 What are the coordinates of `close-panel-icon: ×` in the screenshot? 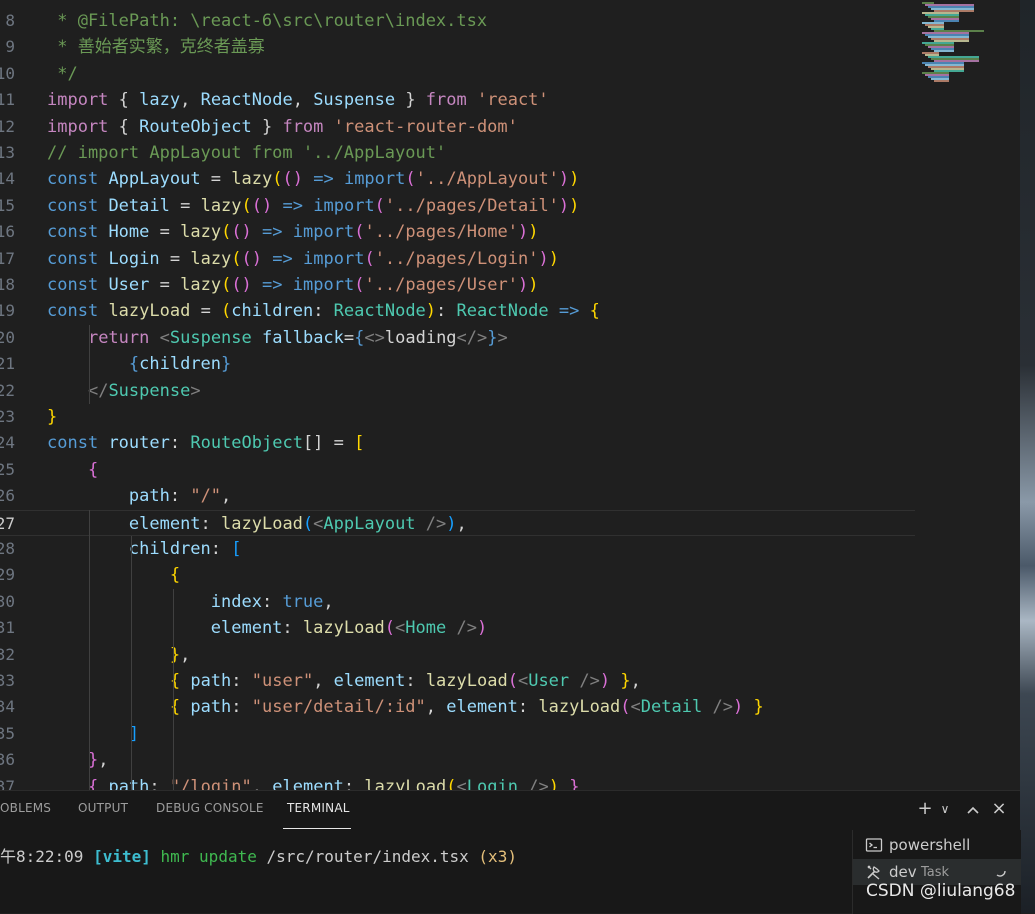 It's located at (999, 808).